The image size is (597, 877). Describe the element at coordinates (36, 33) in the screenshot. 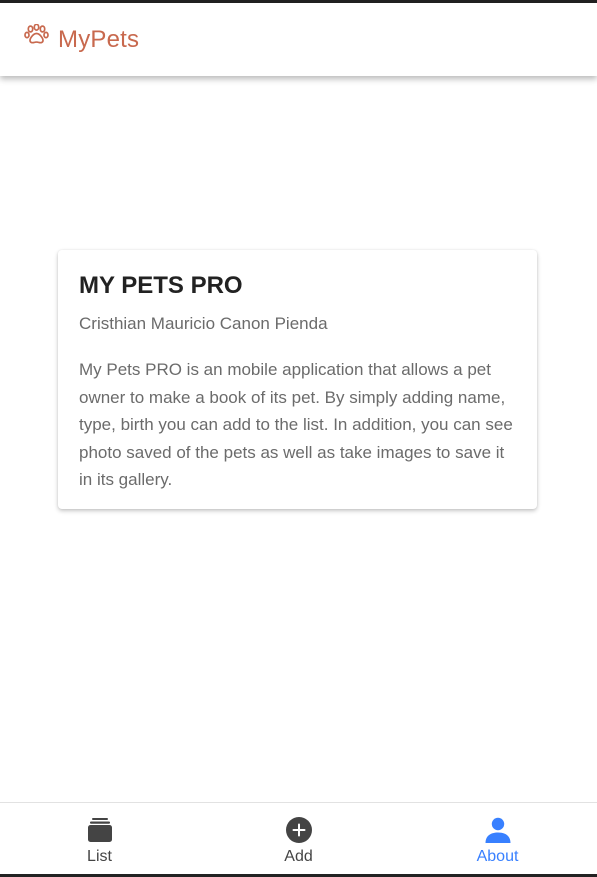

I see `paw-icon` at that location.